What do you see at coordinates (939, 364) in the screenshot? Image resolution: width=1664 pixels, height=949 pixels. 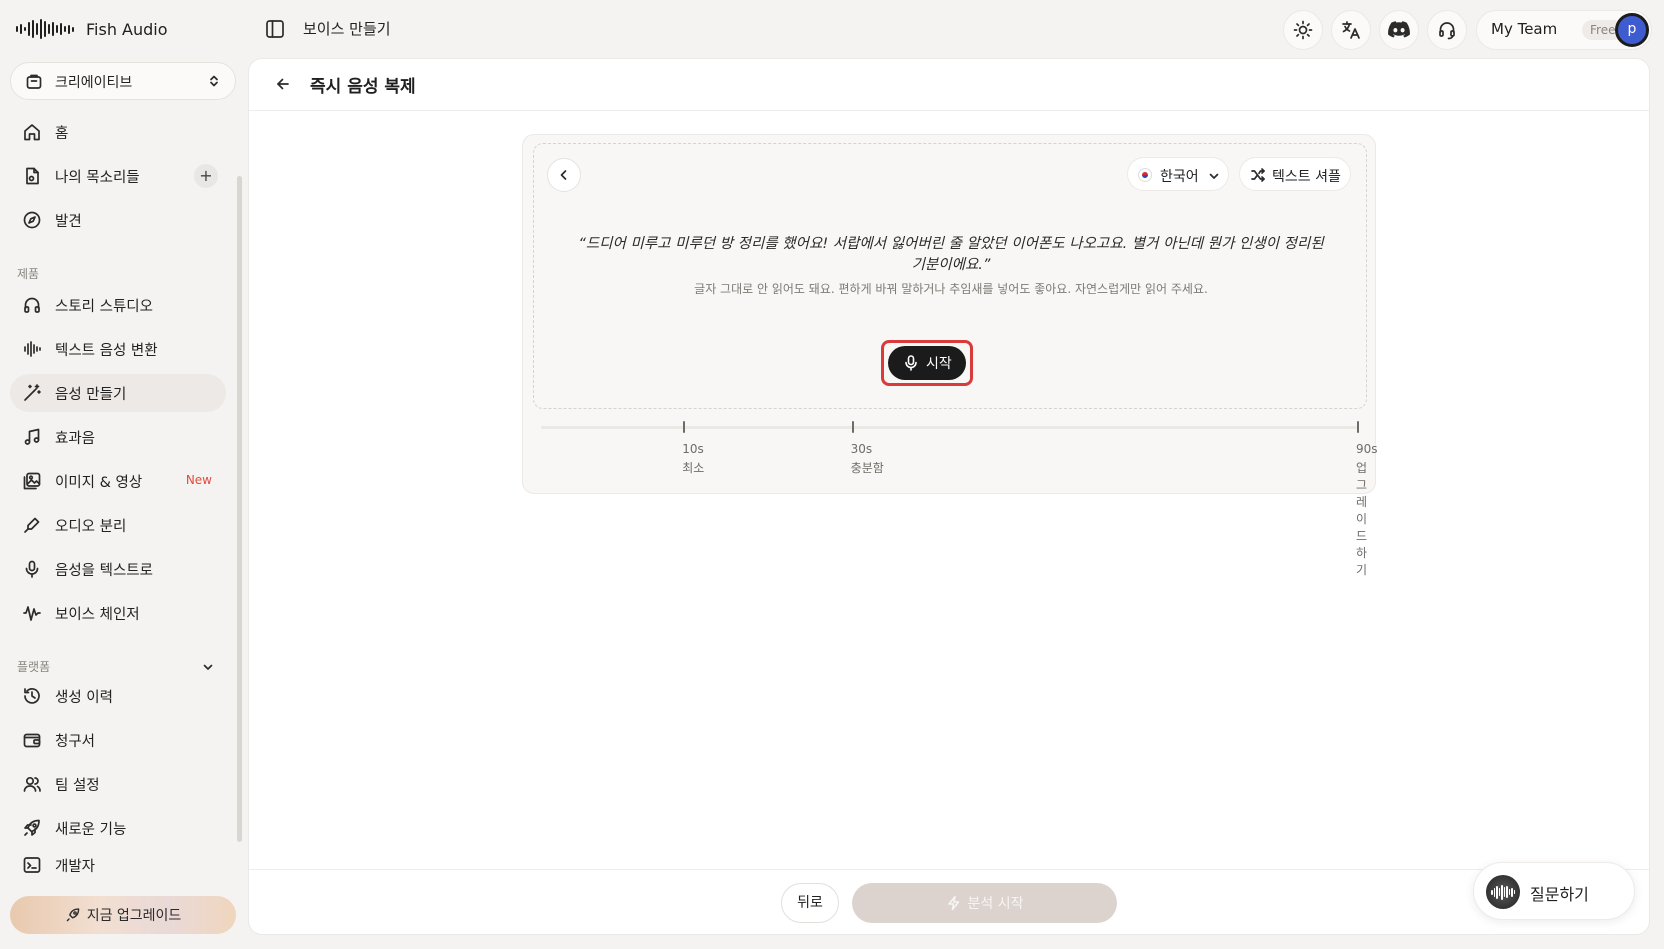 I see `start-label: 시작` at bounding box center [939, 364].